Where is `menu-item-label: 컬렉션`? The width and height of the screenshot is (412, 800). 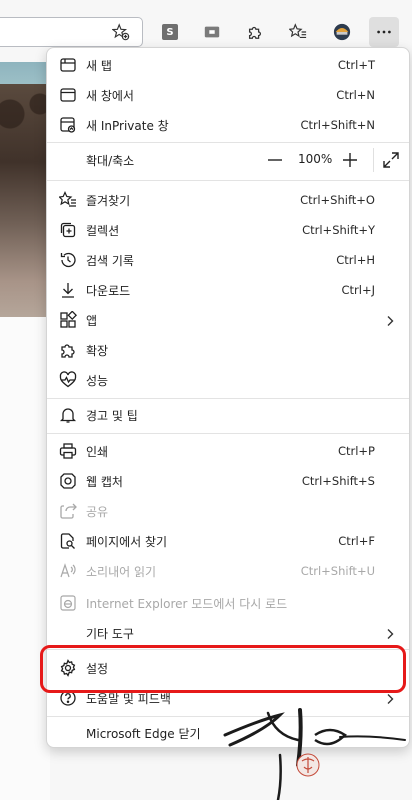
menu-item-label: 컬렉션 is located at coordinates (103, 230).